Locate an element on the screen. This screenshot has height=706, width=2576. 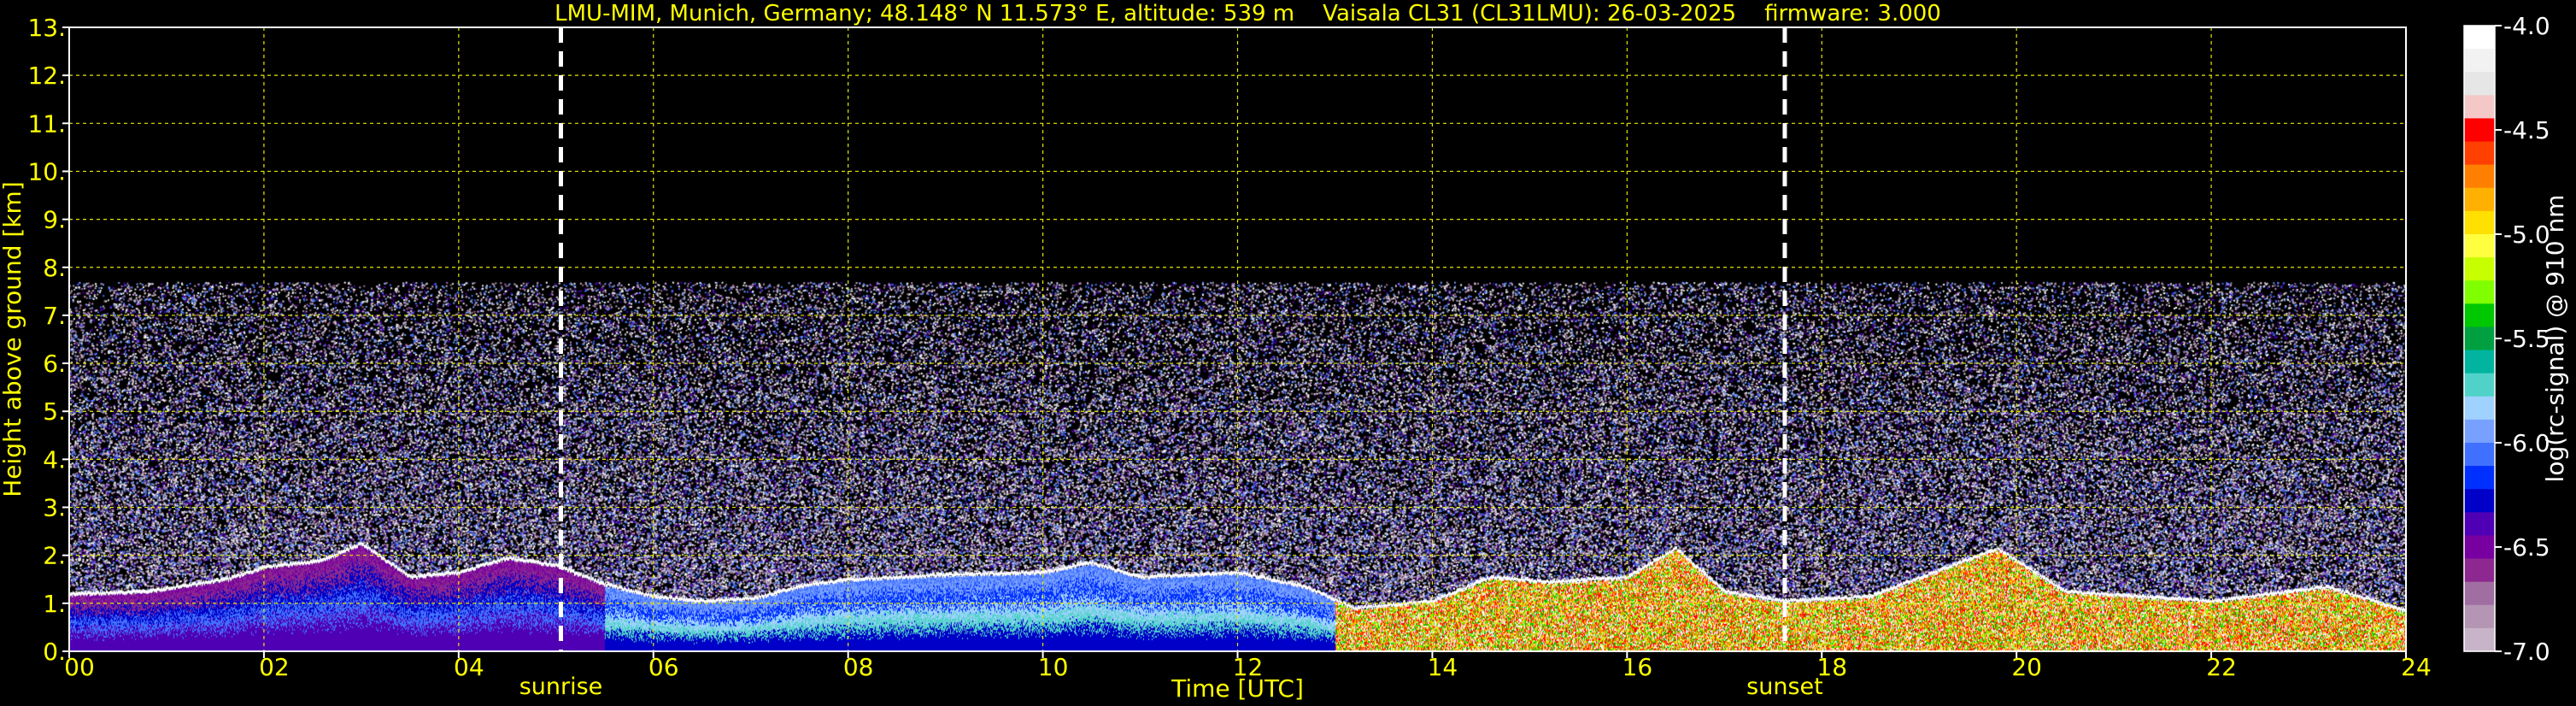
y-axis-label: Height above ground [km] is located at coordinates (13, 339).